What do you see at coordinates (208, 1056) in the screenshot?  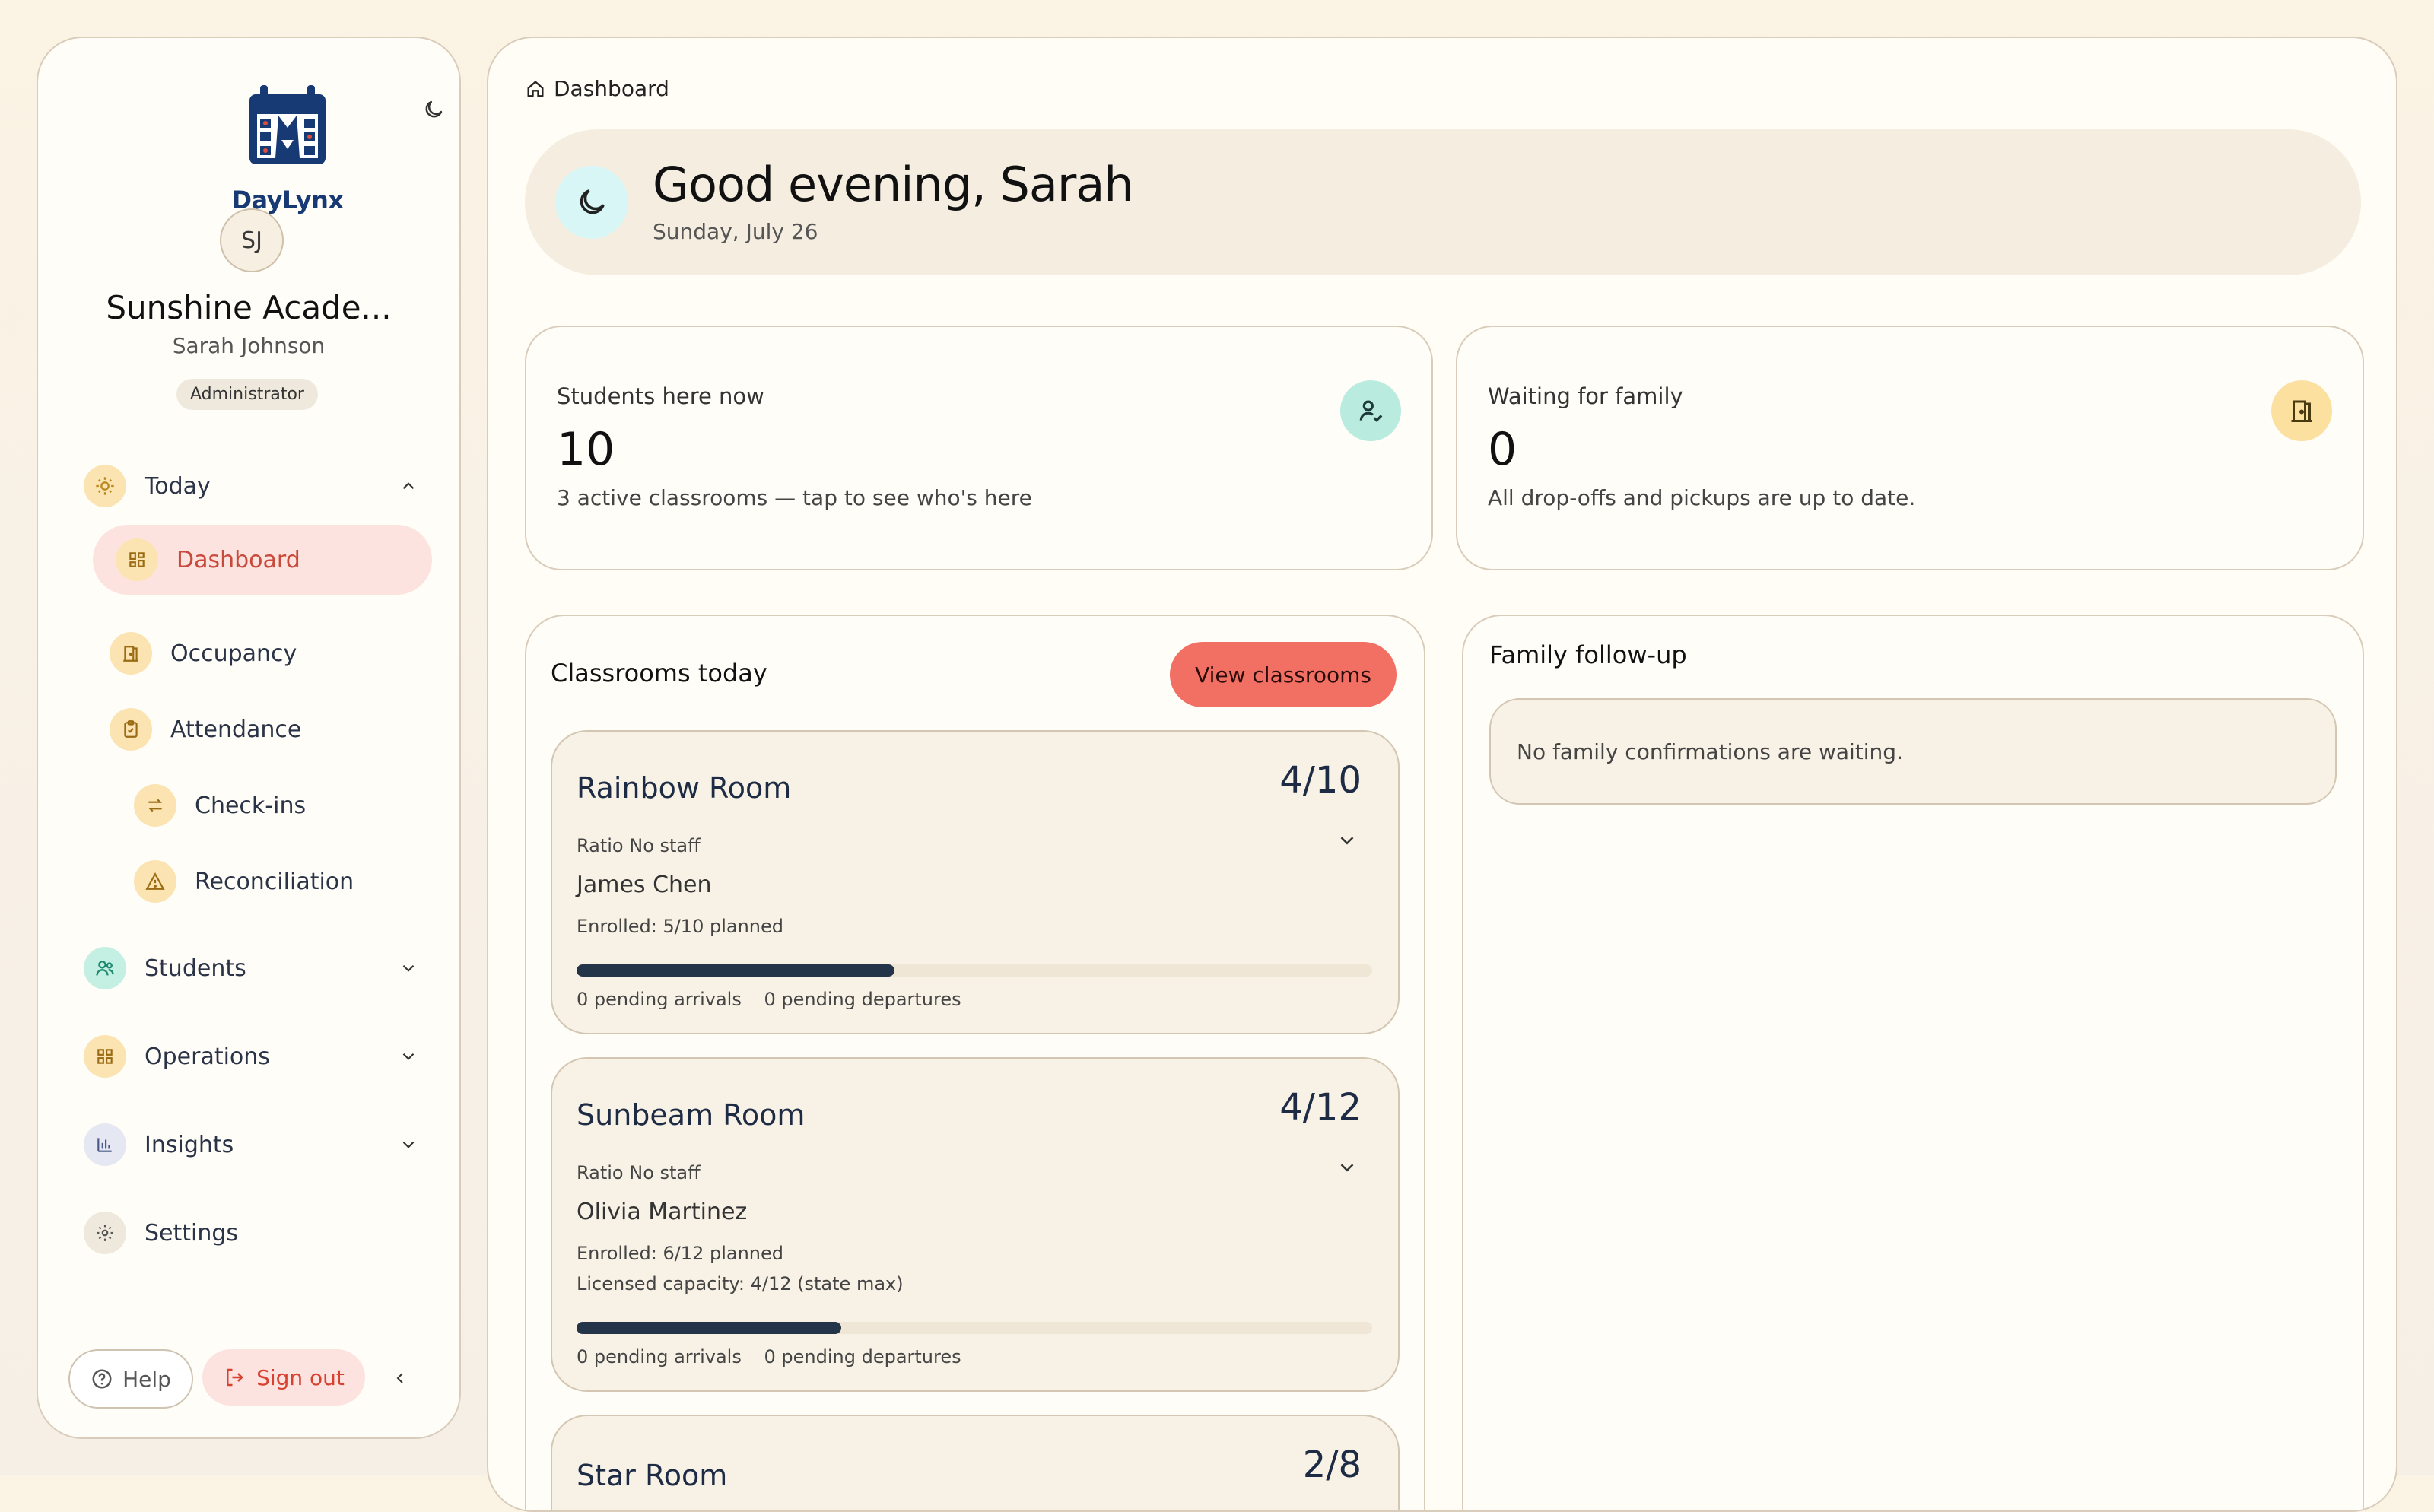 I see `nav-label-operations: Operations` at bounding box center [208, 1056].